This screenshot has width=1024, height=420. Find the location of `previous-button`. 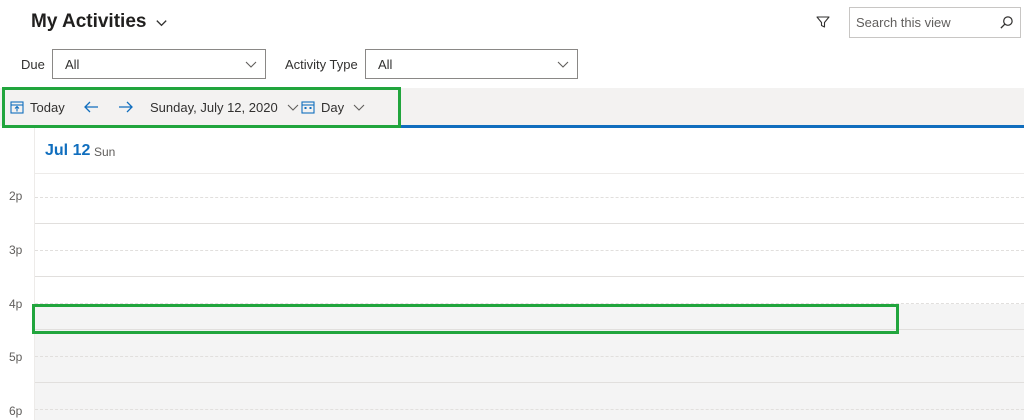

previous-button is located at coordinates (91, 107).